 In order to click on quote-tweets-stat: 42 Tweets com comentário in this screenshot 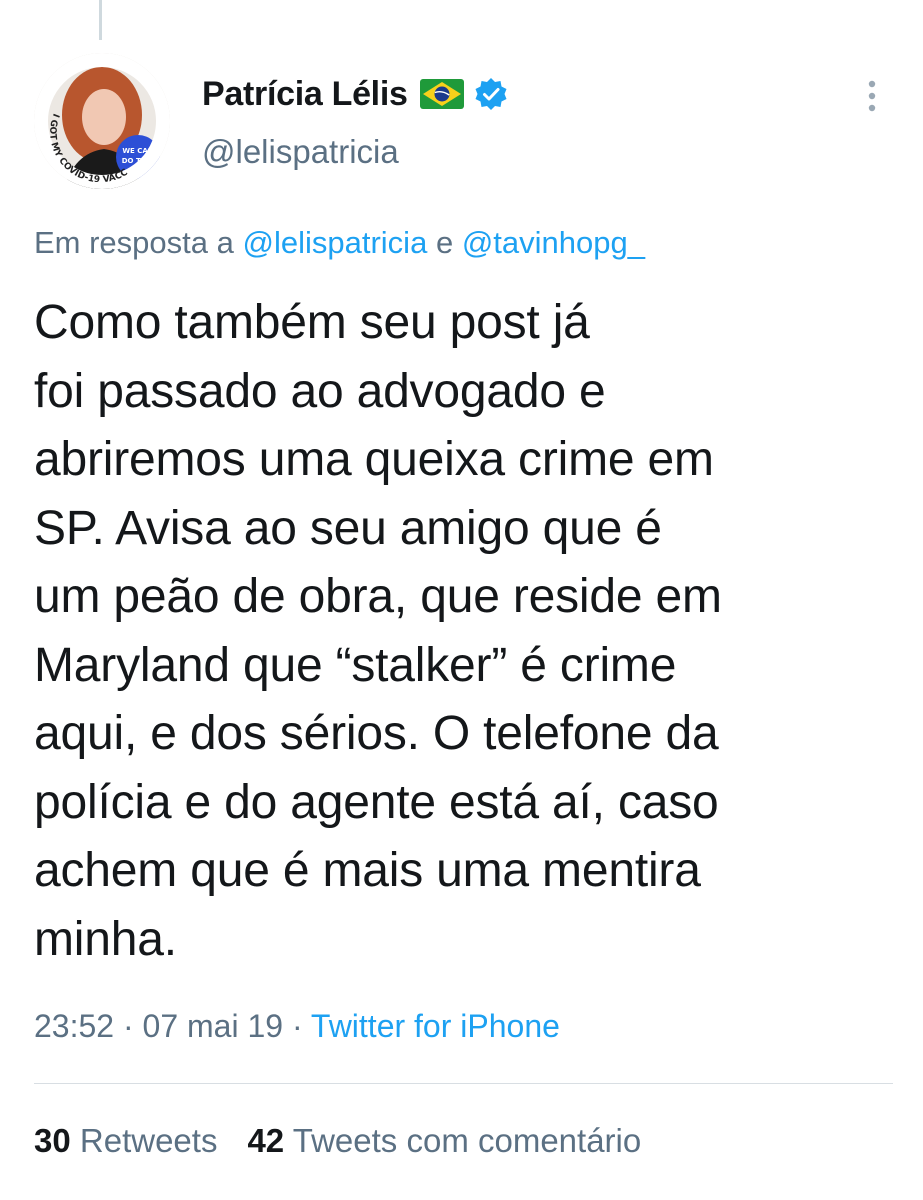, I will do `click(444, 1140)`.